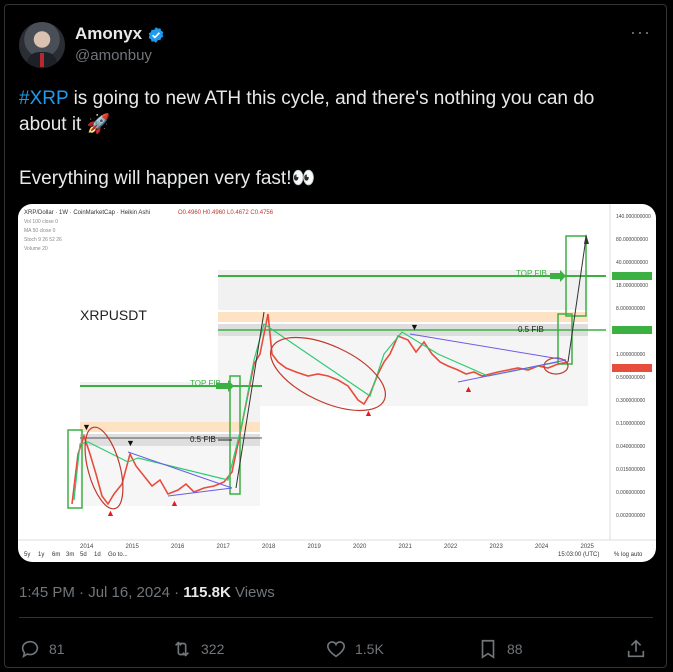 Image resolution: width=673 pixels, height=672 pixels. Describe the element at coordinates (207, 592) in the screenshot. I see `views-count: 115.8K` at that location.